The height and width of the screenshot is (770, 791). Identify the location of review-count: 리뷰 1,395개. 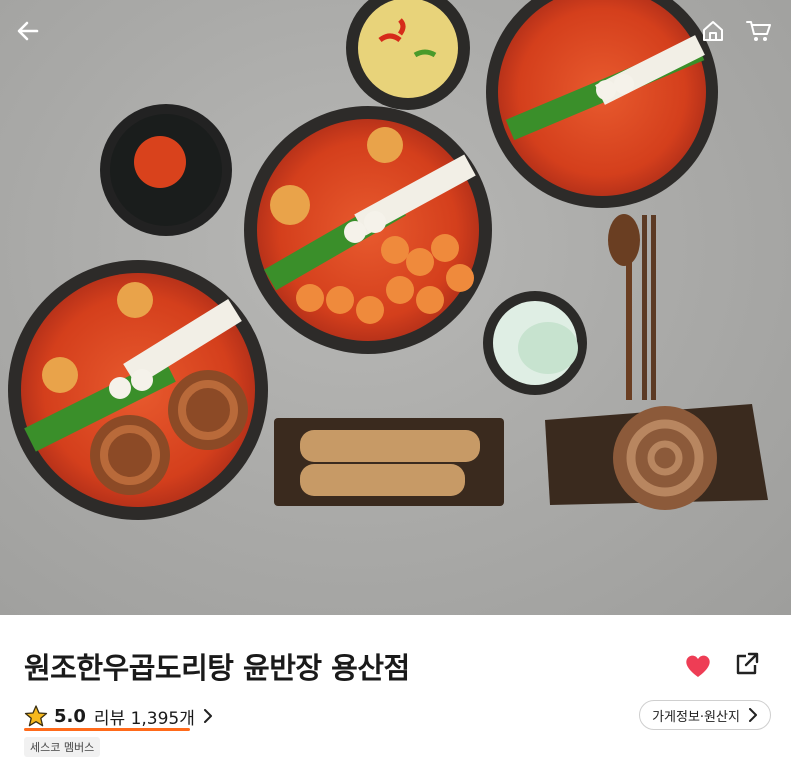
(144, 718).